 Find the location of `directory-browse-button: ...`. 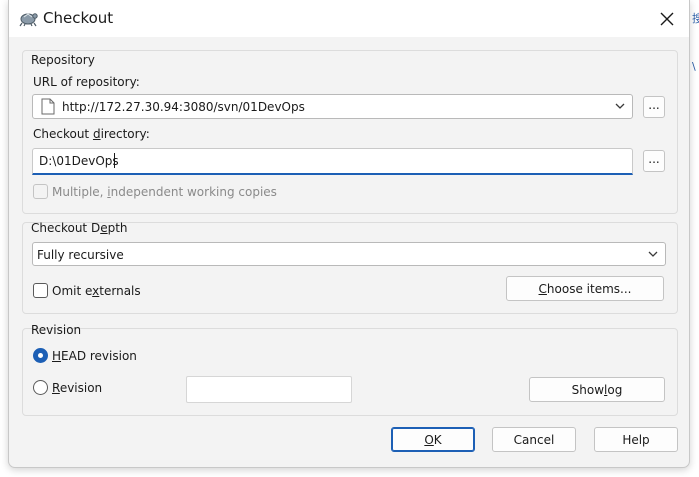

directory-browse-button: ... is located at coordinates (654, 161).